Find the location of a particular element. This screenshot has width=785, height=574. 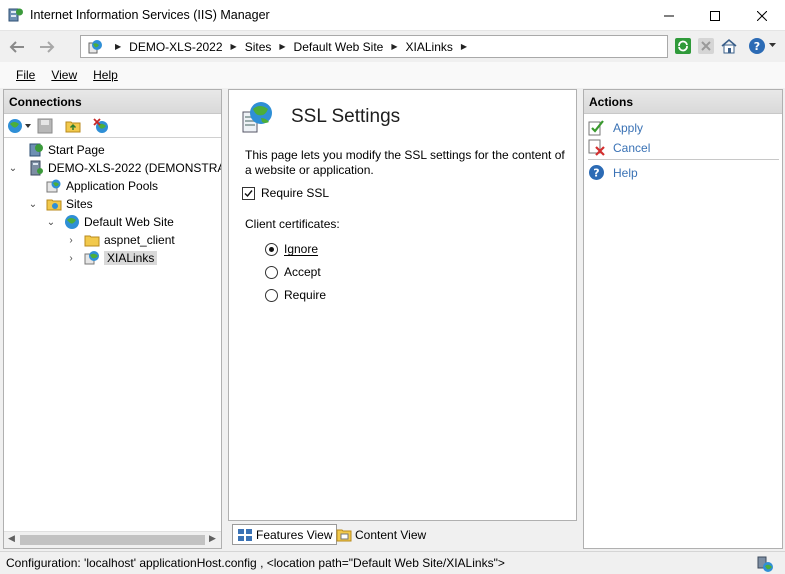

tree-item-default-web-site: ⌄ Default Web Site is located at coordinates (110, 222).